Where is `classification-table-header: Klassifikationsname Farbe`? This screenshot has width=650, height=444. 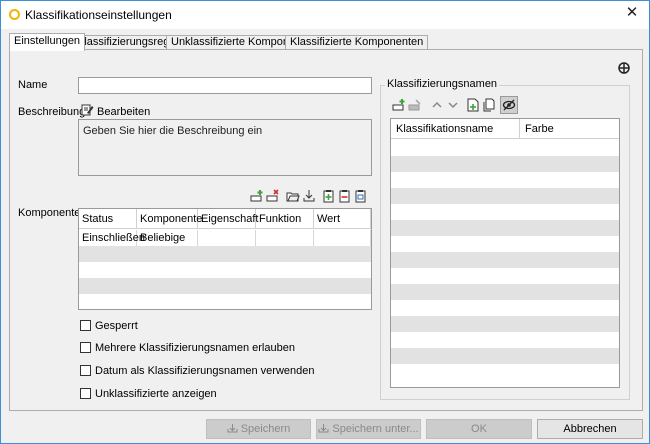 classification-table-header: Klassifikationsname Farbe is located at coordinates (505, 129).